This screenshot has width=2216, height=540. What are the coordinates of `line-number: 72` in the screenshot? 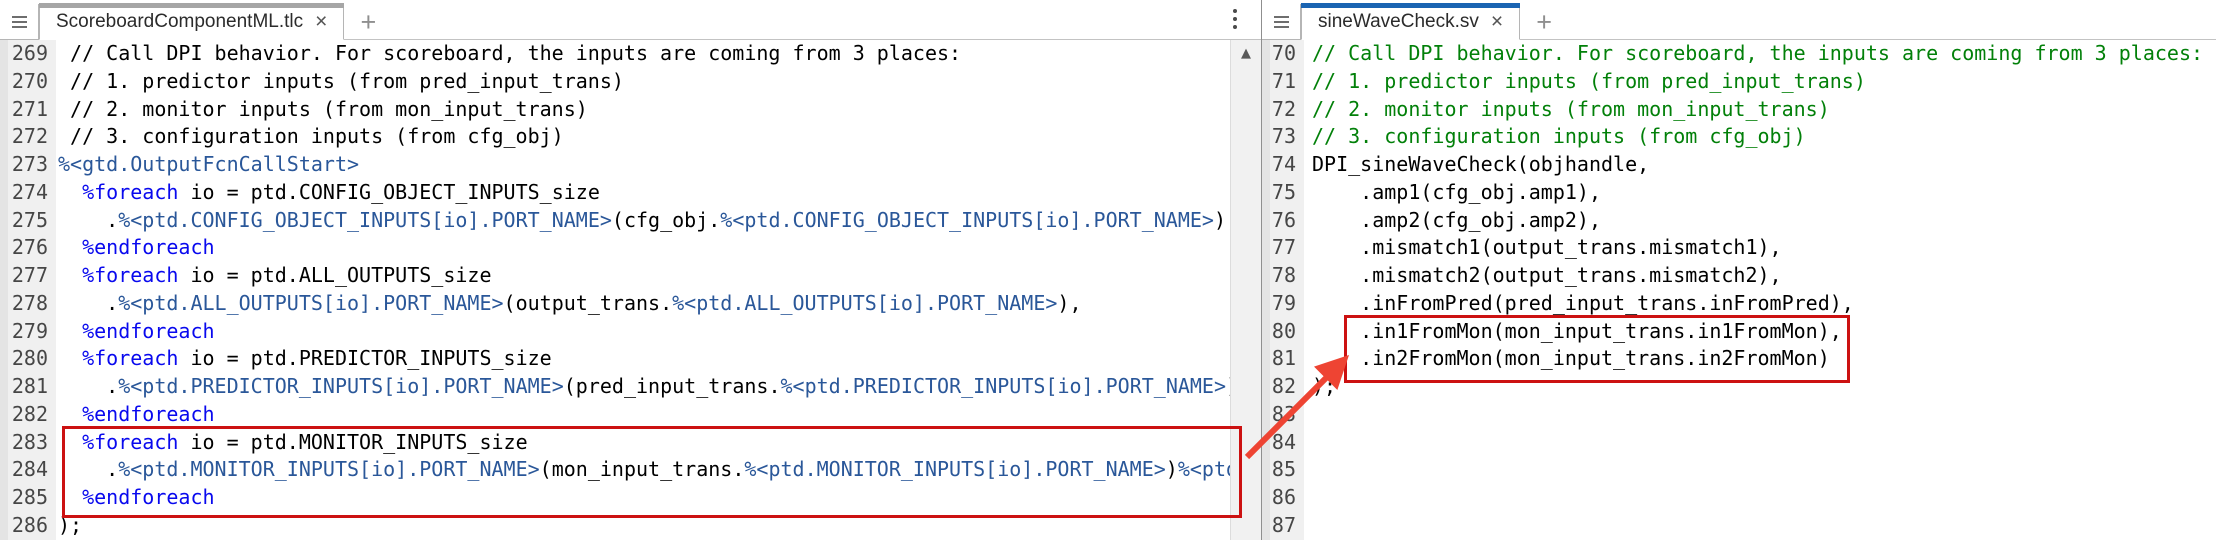 It's located at (1283, 108).